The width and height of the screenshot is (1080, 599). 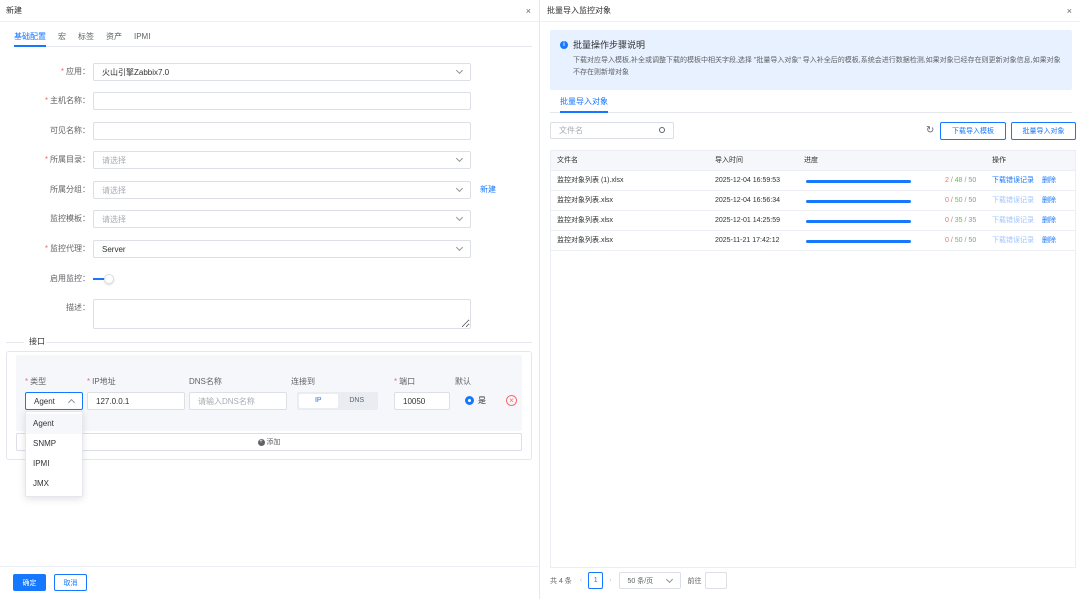 What do you see at coordinates (318, 401) in the screenshot?
I see `connect-ip-option: IP` at bounding box center [318, 401].